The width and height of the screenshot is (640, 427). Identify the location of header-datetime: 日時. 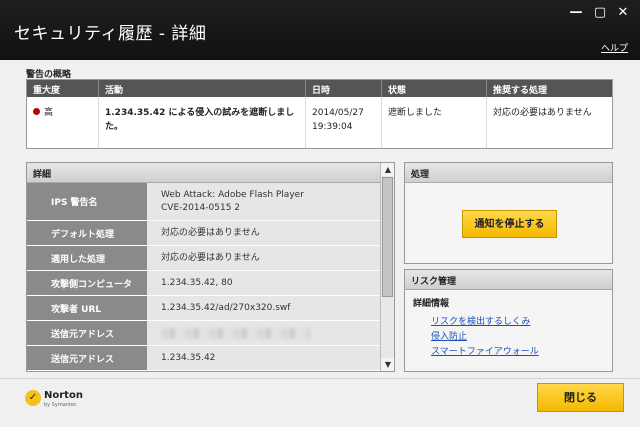
(344, 88).